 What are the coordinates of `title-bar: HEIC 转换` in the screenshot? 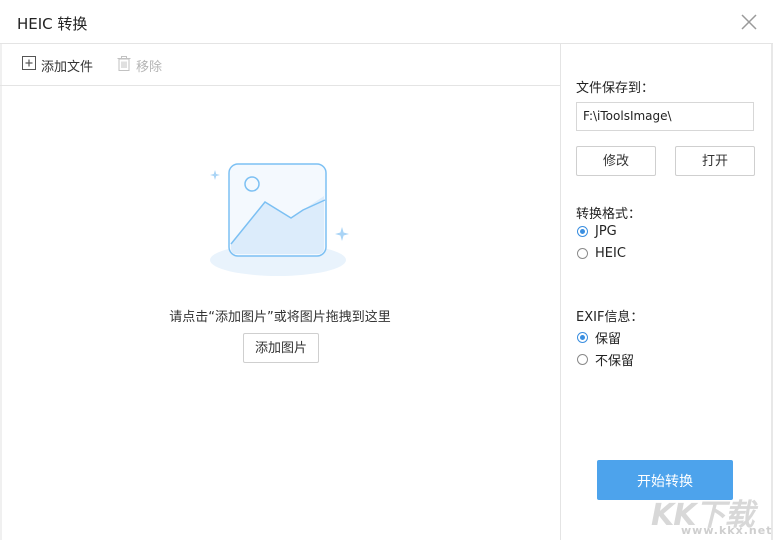 It's located at (386, 22).